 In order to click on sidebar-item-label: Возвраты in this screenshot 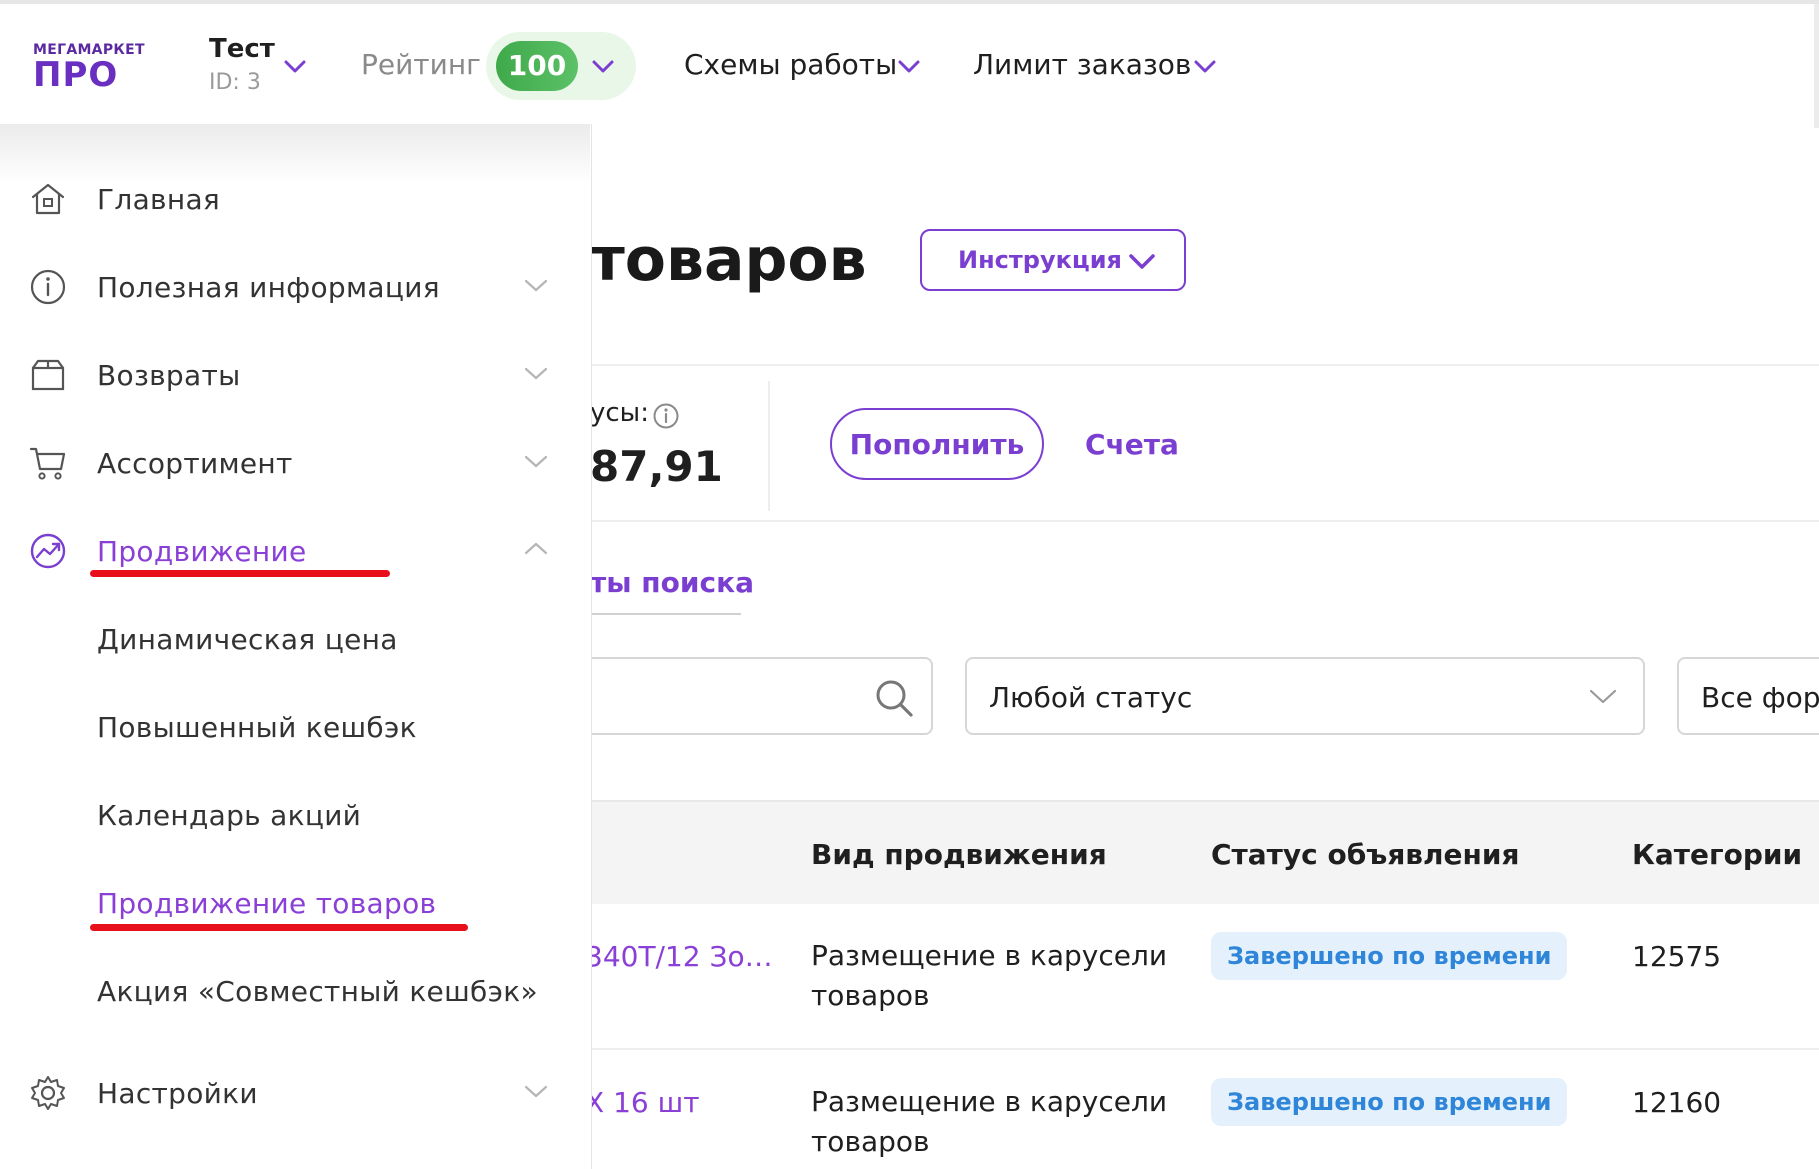, I will do `click(169, 375)`.